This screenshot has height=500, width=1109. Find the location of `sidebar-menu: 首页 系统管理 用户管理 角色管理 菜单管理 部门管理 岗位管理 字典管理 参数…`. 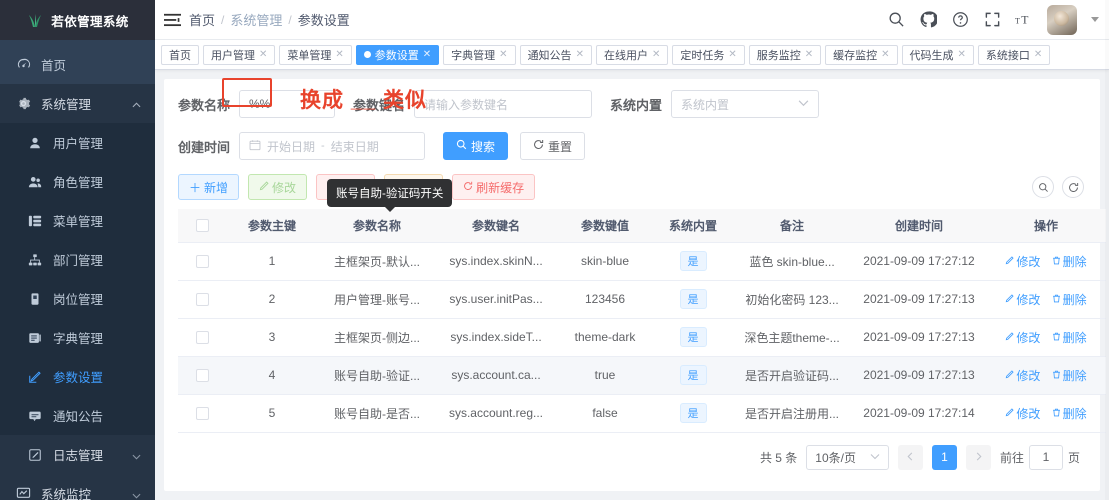

sidebar-menu: 首页 系统管理 用户管理 角色管理 菜单管理 部门管理 岗位管理 字典管理 参数… is located at coordinates (77, 270).